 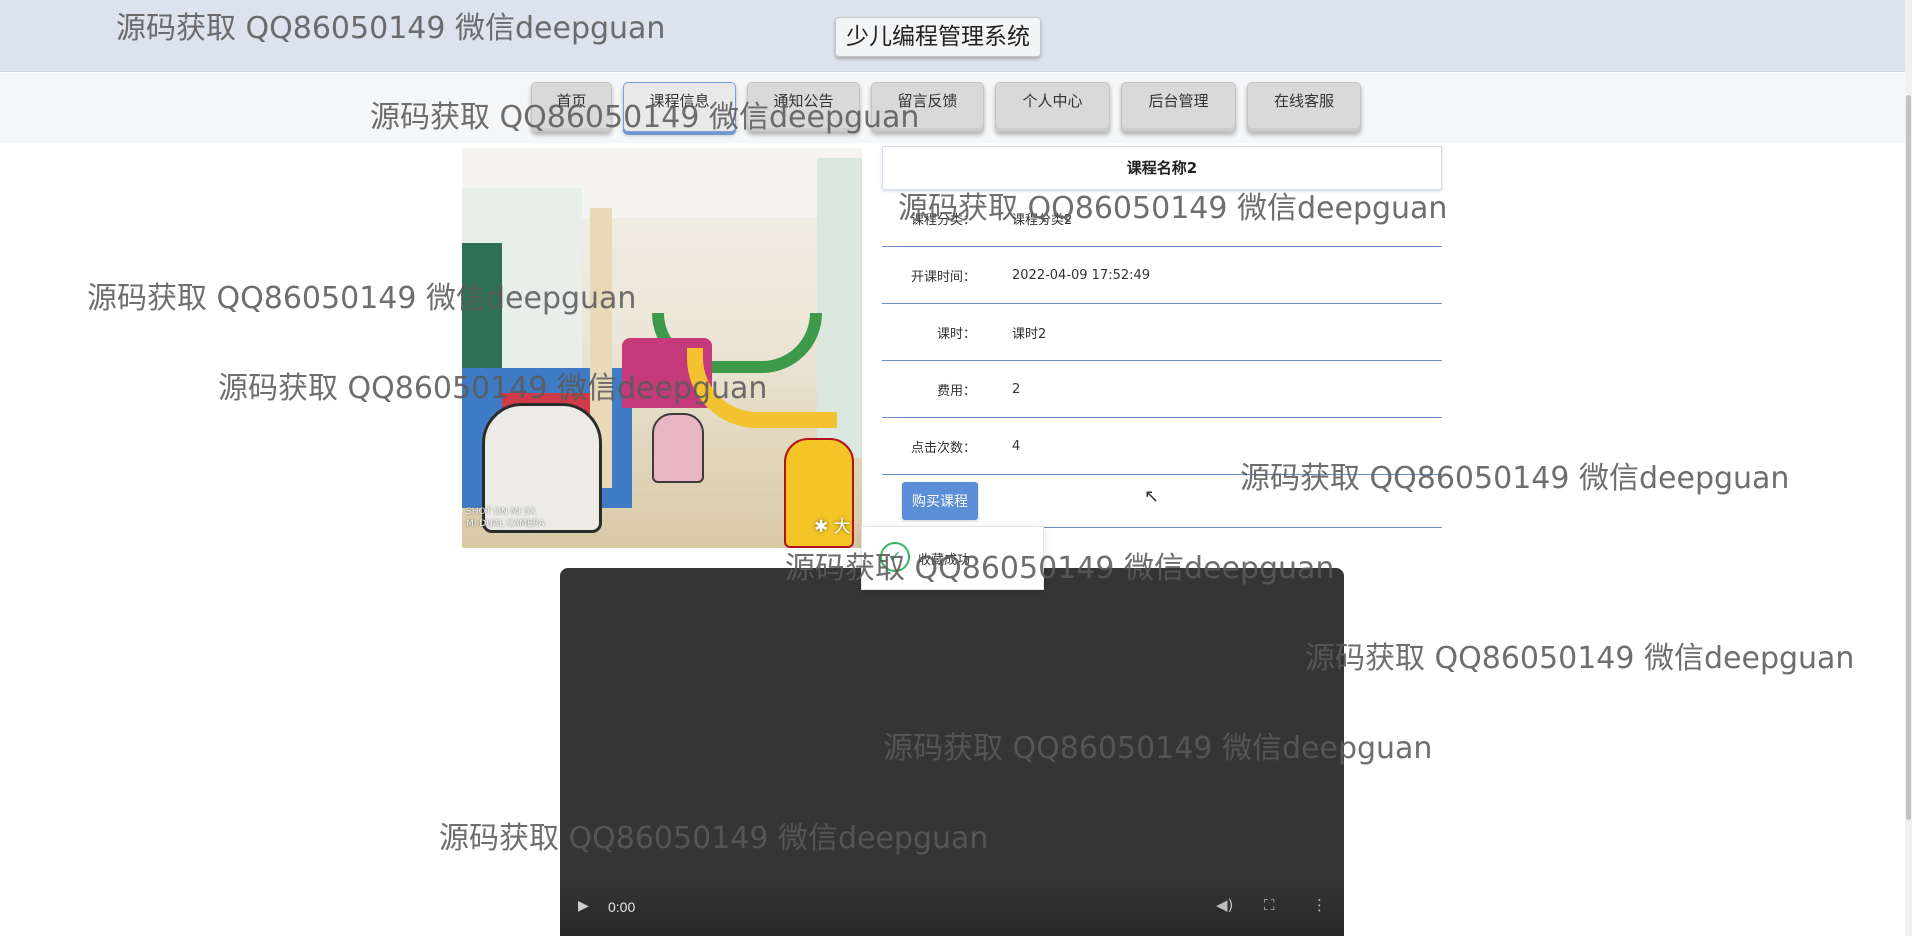 I want to click on field-label: 费用：, so click(x=956, y=391).